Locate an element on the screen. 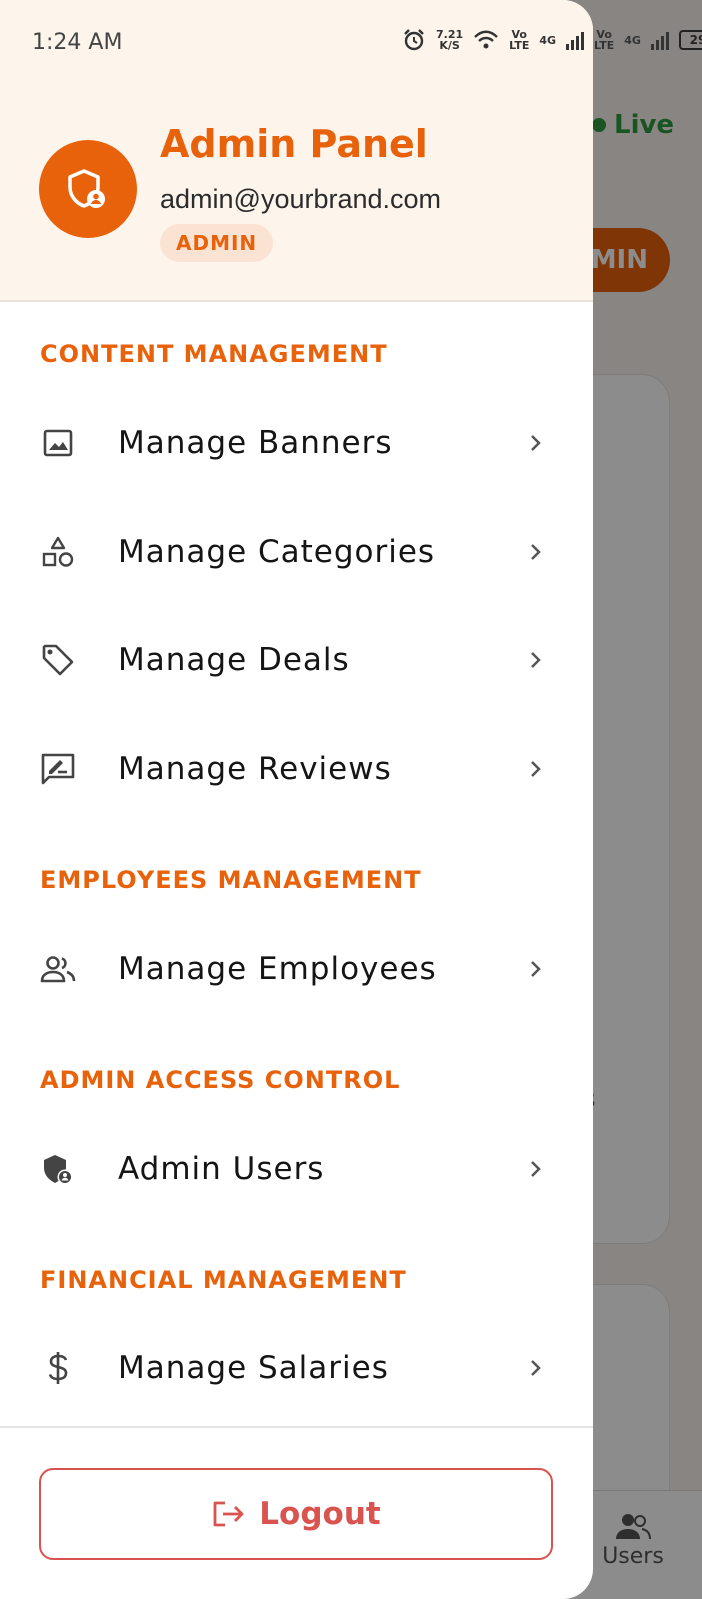  page-title: Admin Panel is located at coordinates (294, 144).